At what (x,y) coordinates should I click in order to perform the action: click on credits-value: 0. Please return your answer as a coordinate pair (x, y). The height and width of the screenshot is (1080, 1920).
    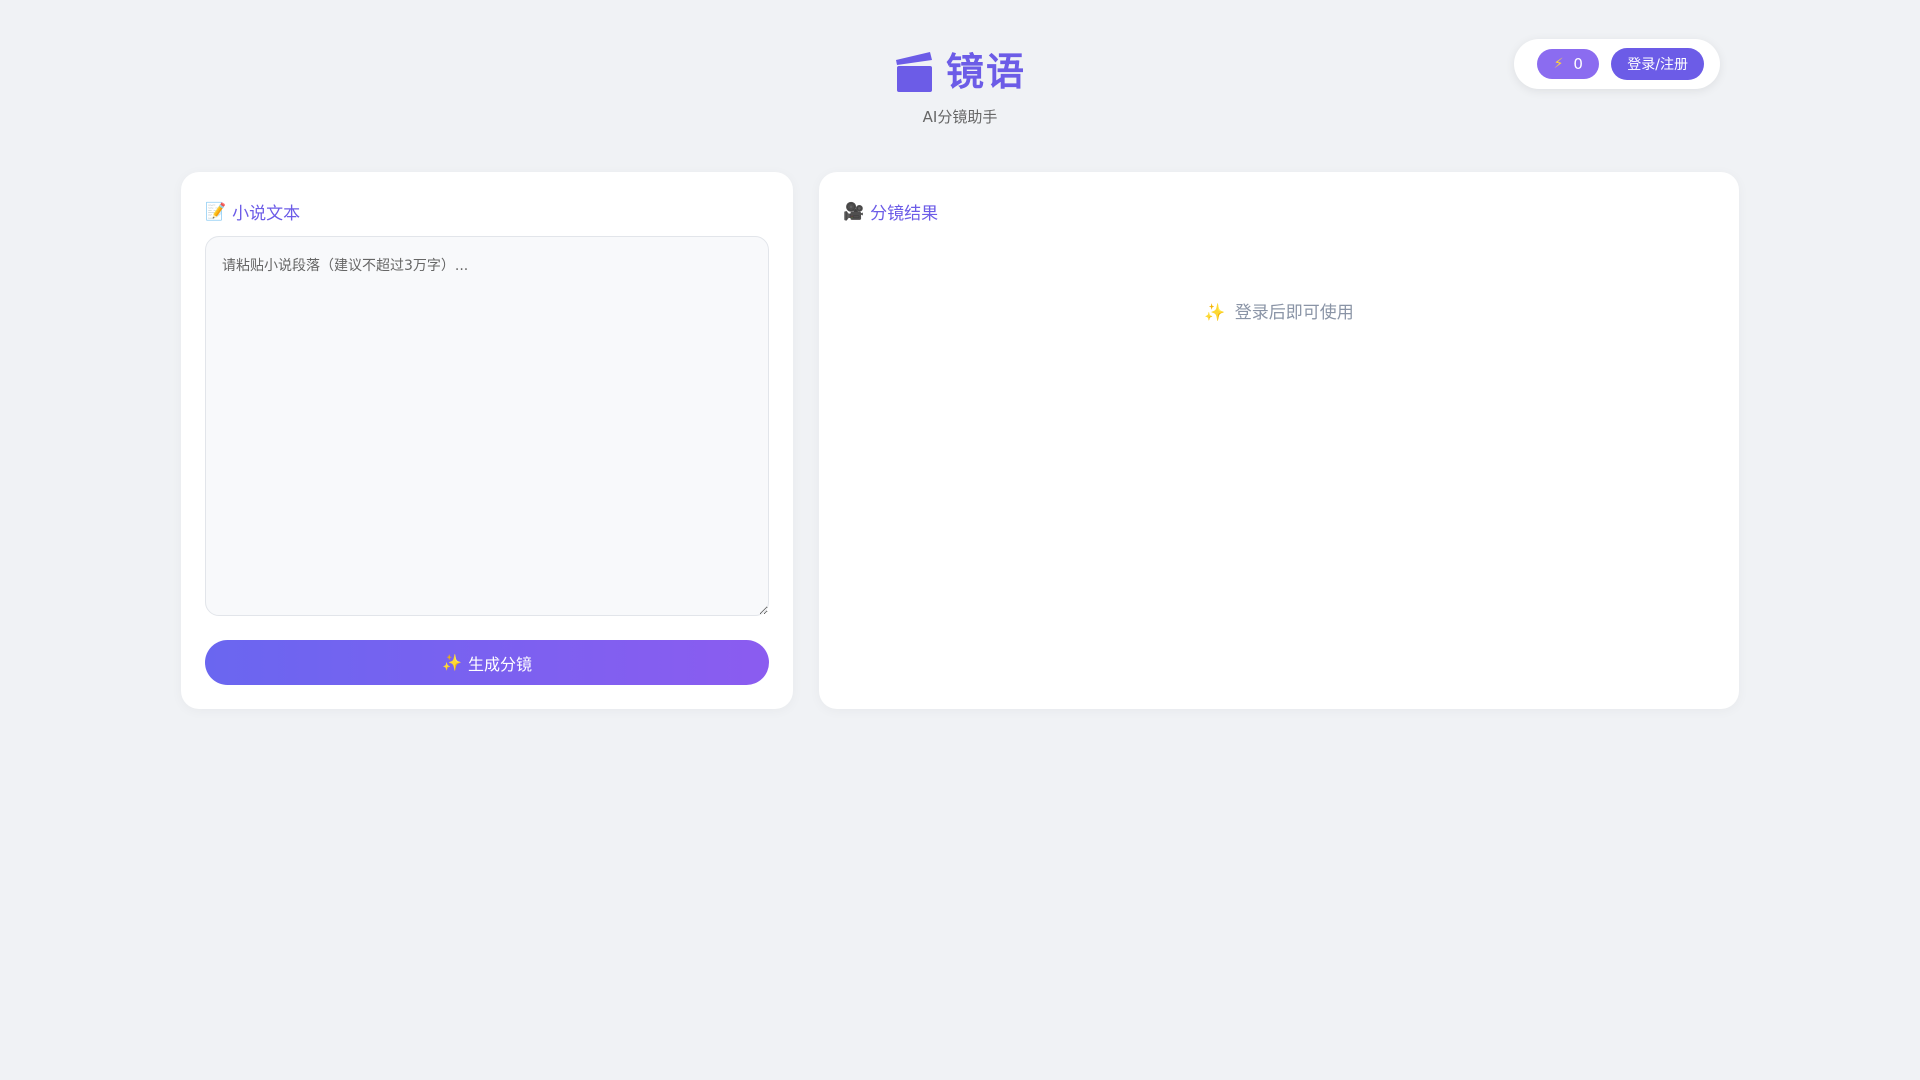
    Looking at the image, I should click on (1578, 64).